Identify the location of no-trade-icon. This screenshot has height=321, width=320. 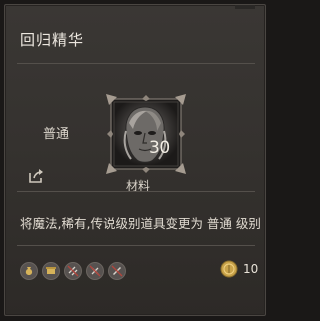
(73, 271).